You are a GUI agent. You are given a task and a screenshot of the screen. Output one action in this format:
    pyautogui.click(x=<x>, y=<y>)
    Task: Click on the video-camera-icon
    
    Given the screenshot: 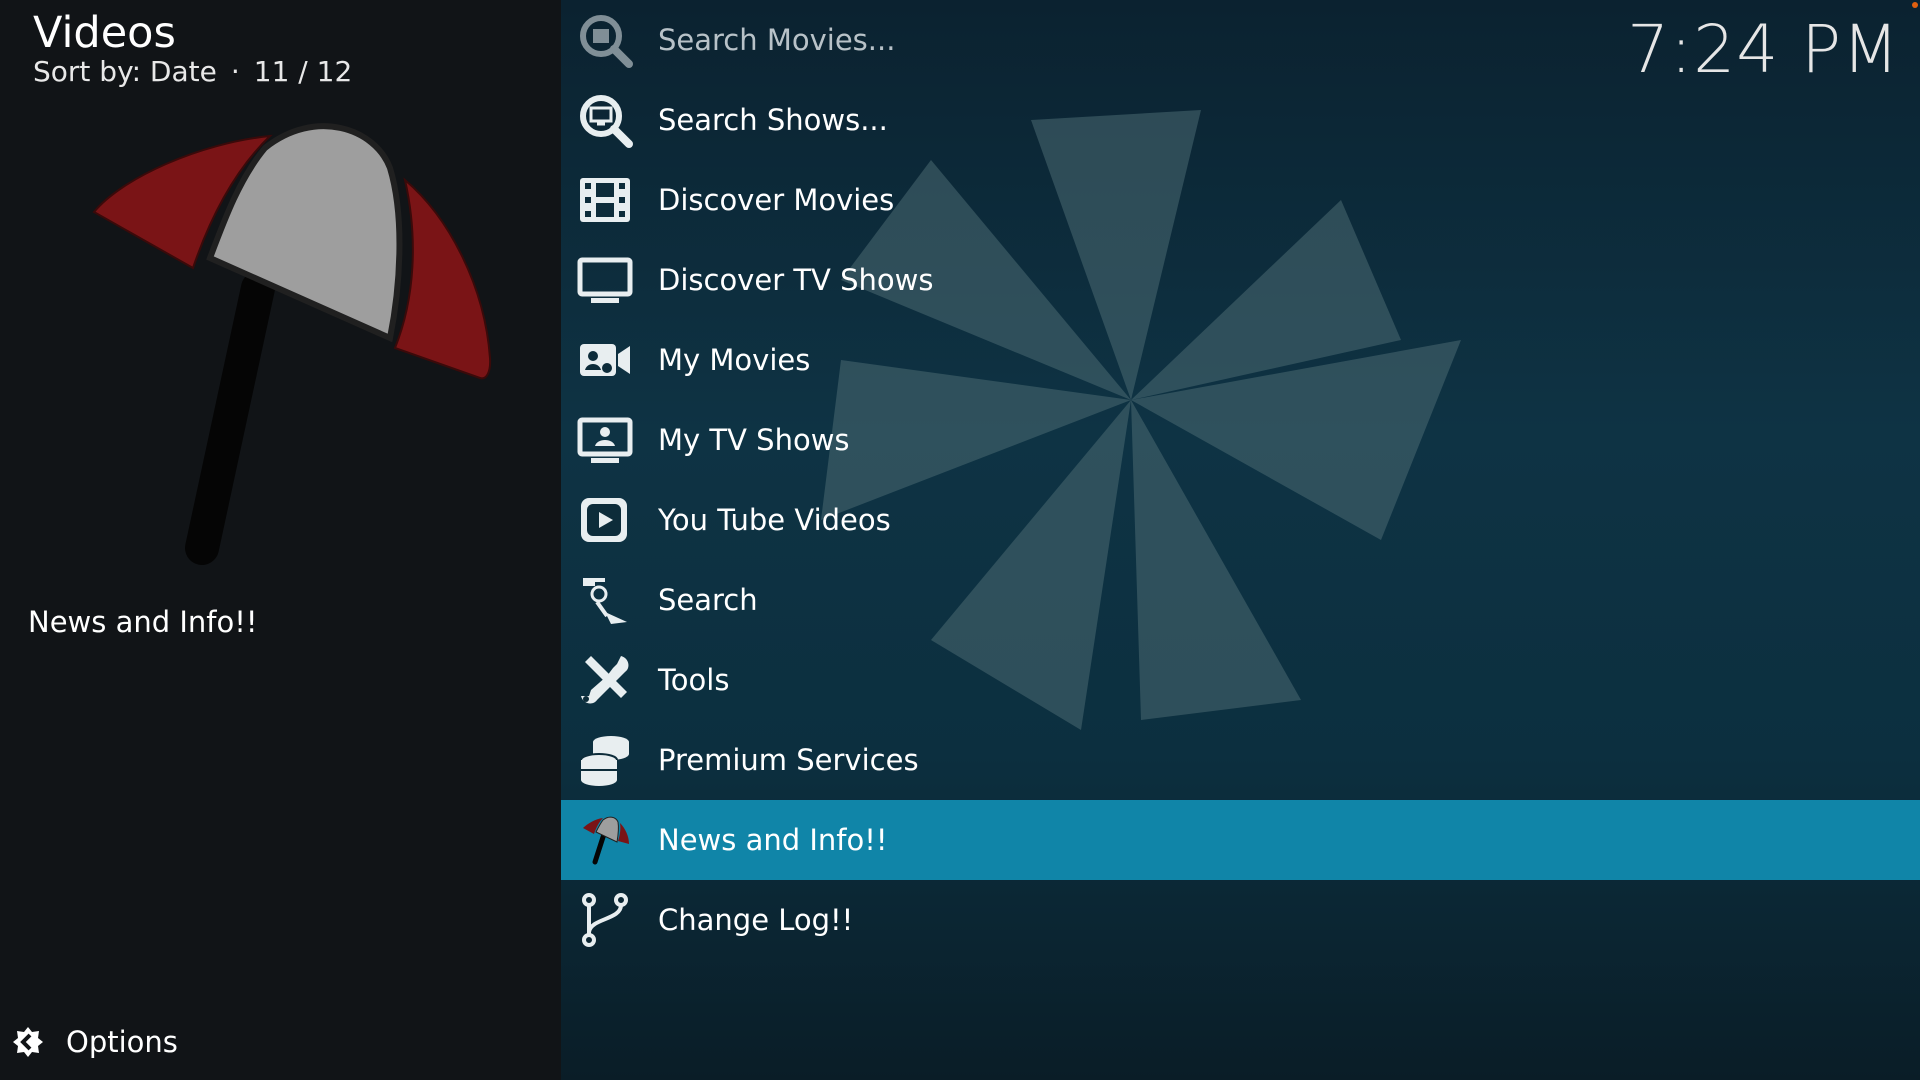 What is the action you would take?
    pyautogui.click(x=605, y=360)
    